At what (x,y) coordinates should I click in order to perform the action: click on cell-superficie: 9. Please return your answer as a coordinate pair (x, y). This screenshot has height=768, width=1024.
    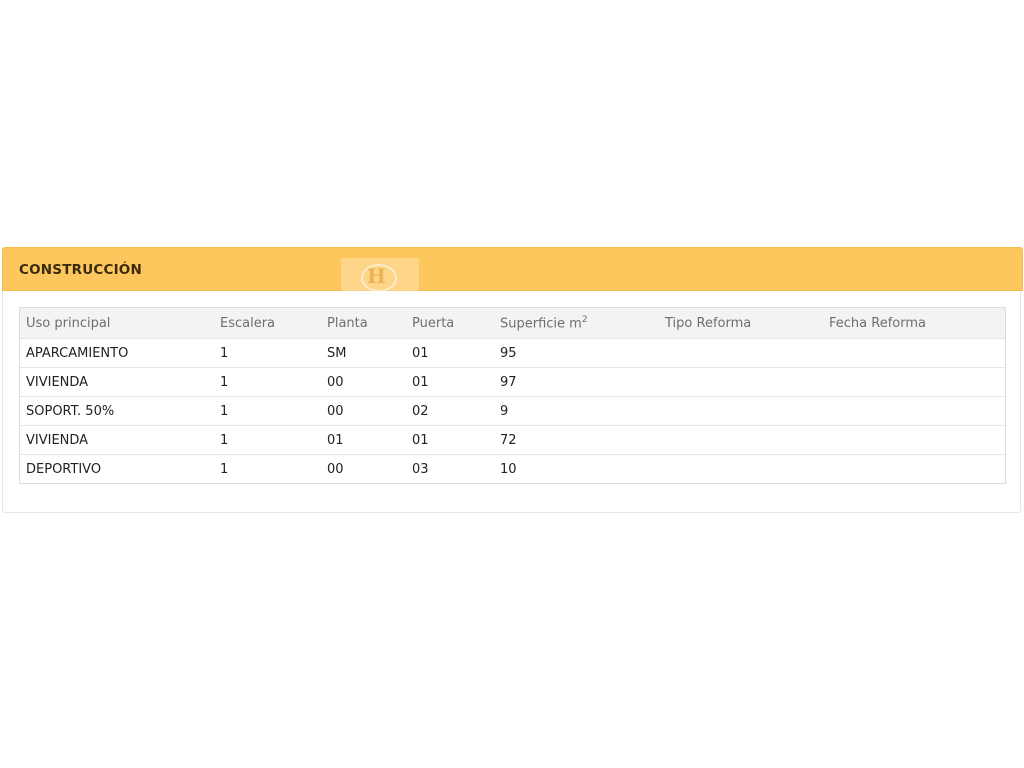
    Looking at the image, I should click on (504, 411).